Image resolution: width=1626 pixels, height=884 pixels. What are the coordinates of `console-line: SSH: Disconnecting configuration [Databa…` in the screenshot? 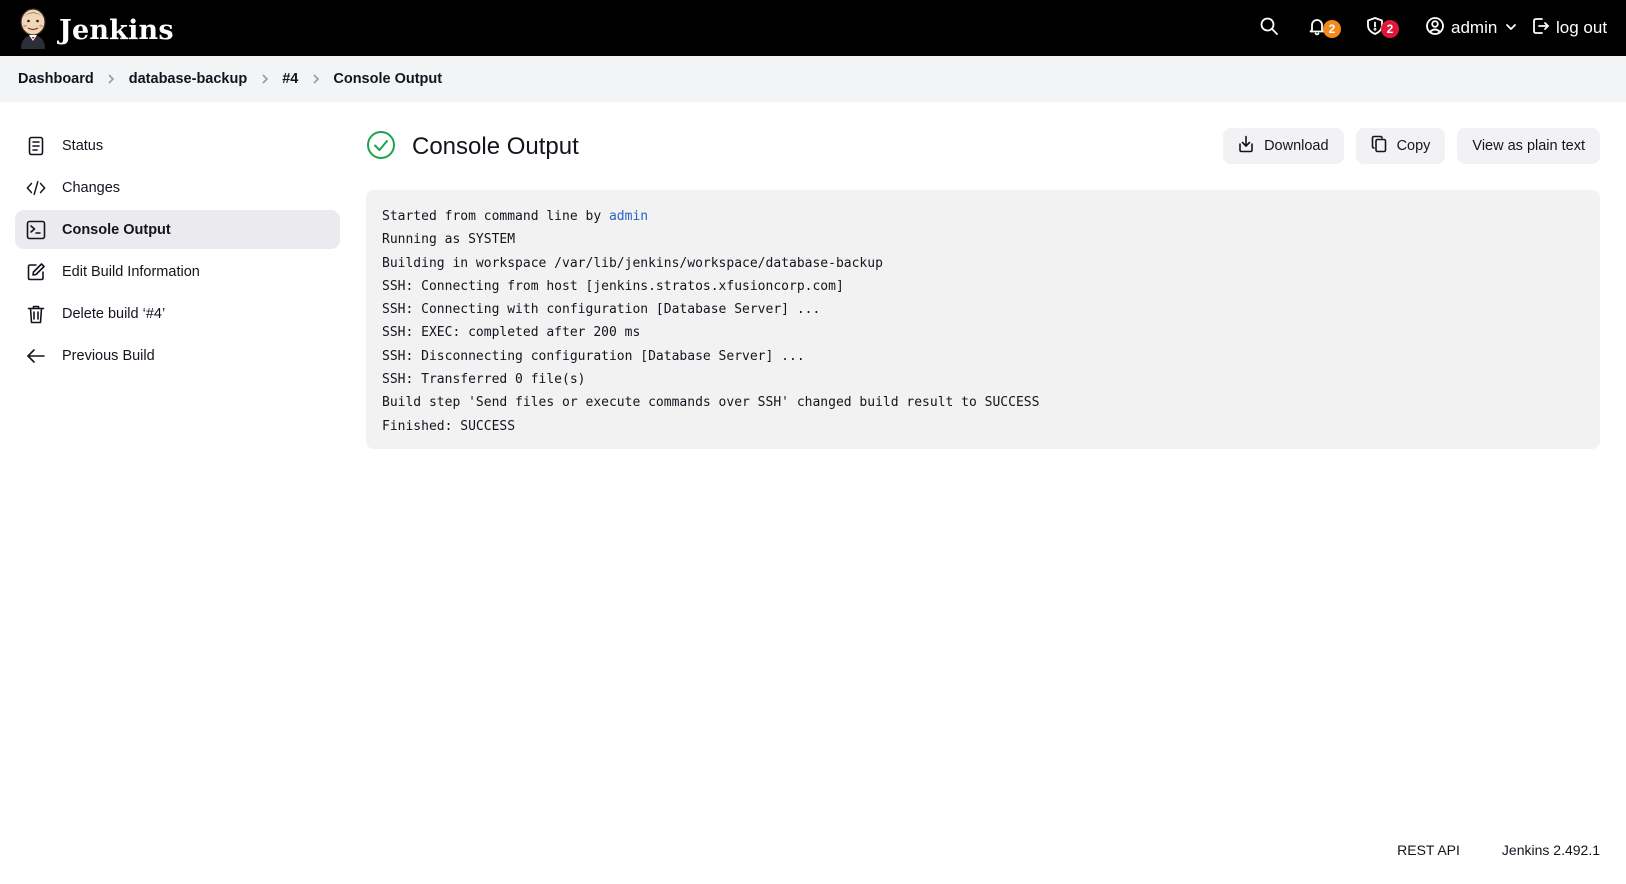 It's located at (593, 356).